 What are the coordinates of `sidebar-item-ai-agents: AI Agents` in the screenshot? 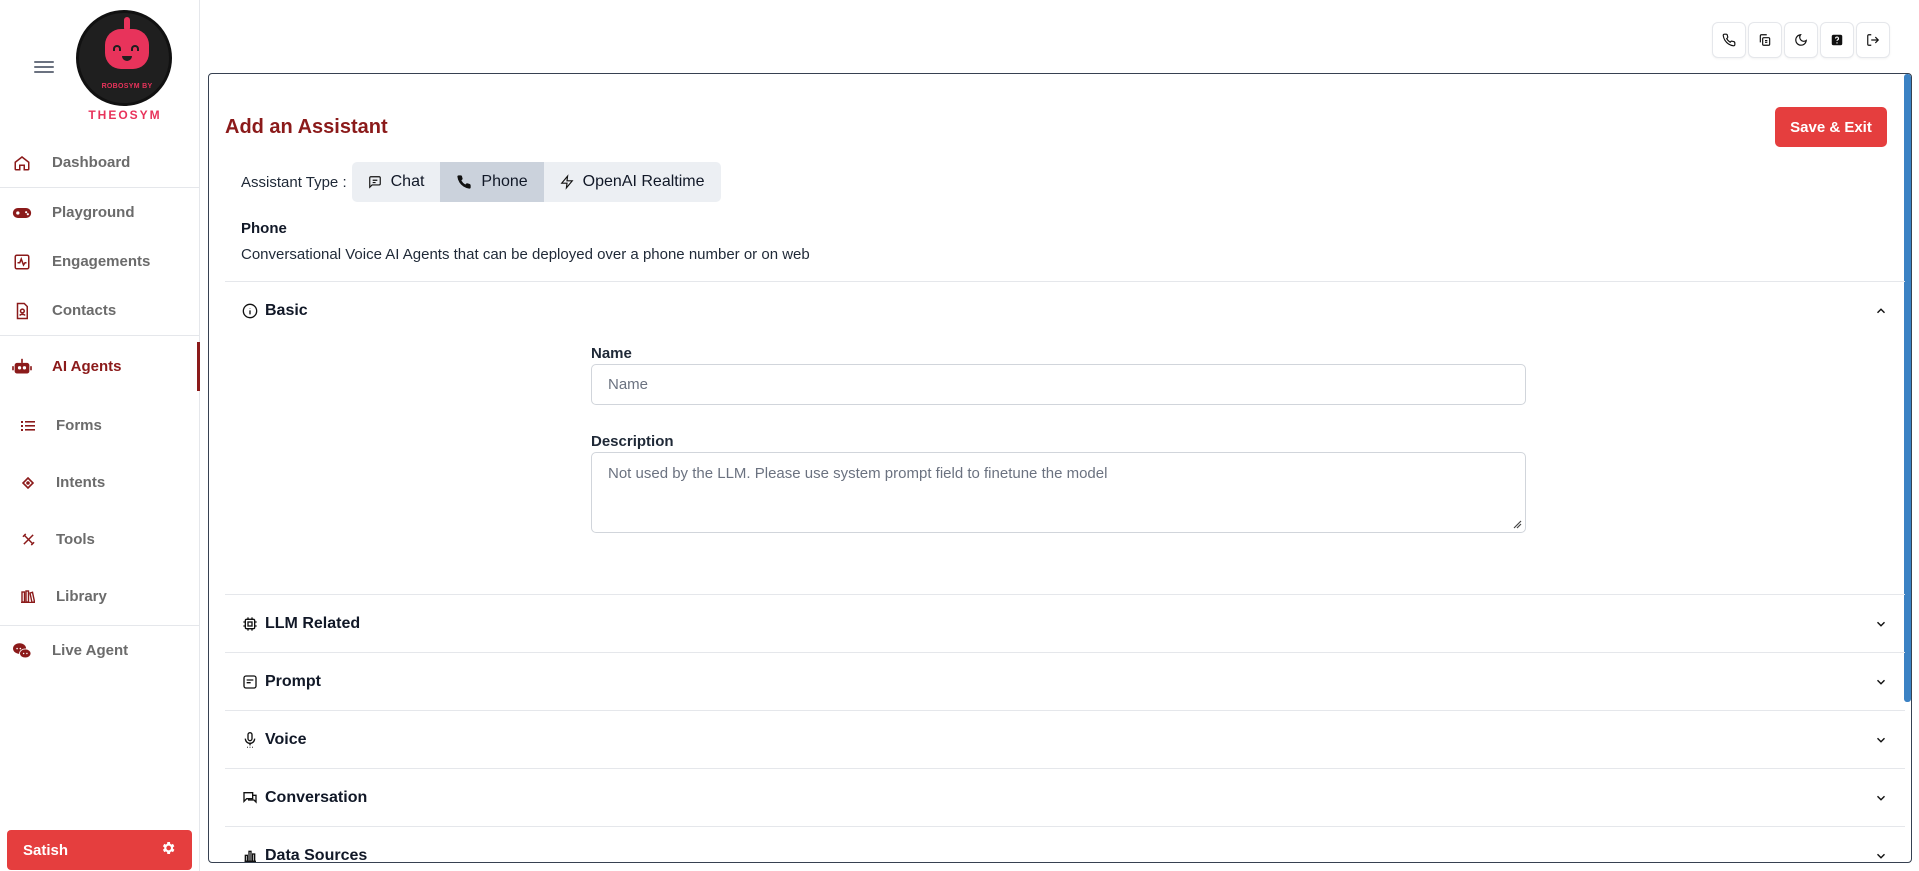 It's located at (100, 366).